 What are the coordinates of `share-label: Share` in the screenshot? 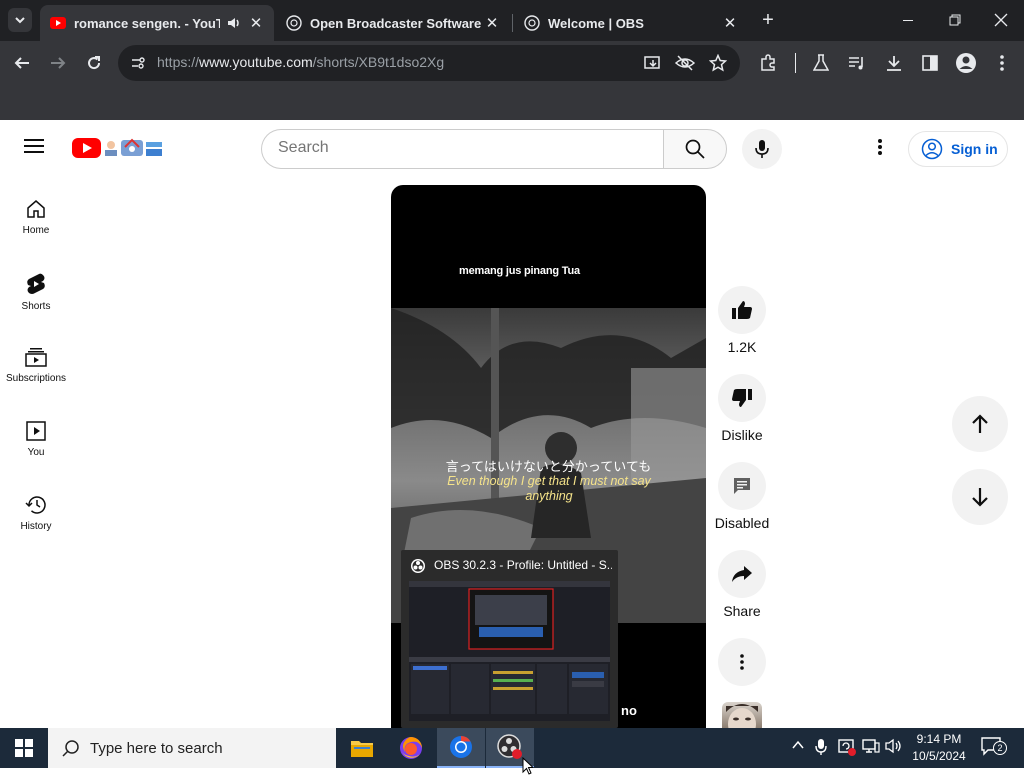 It's located at (742, 611).